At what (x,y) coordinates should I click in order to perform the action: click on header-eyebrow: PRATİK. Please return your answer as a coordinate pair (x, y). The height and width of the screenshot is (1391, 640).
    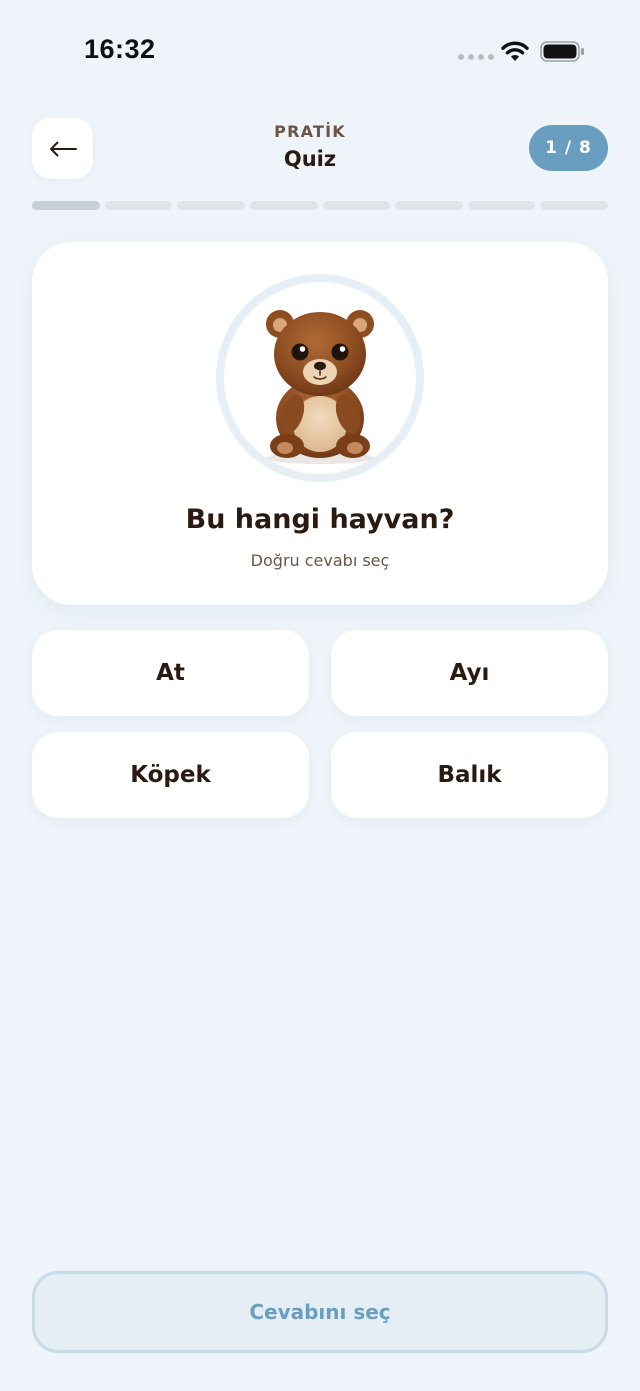
    Looking at the image, I should click on (310, 131).